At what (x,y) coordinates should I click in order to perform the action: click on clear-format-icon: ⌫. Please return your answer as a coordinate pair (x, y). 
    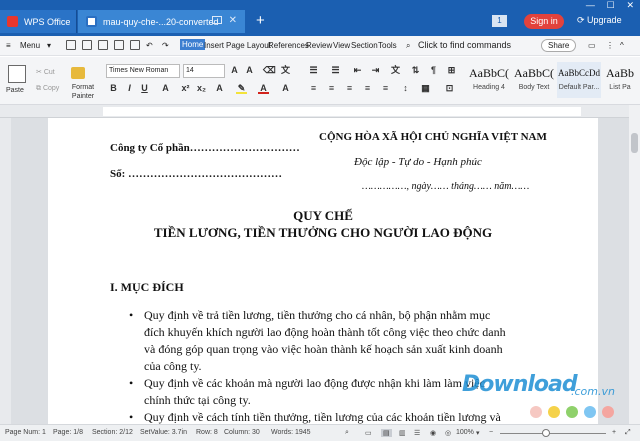
    Looking at the image, I should click on (269, 70).